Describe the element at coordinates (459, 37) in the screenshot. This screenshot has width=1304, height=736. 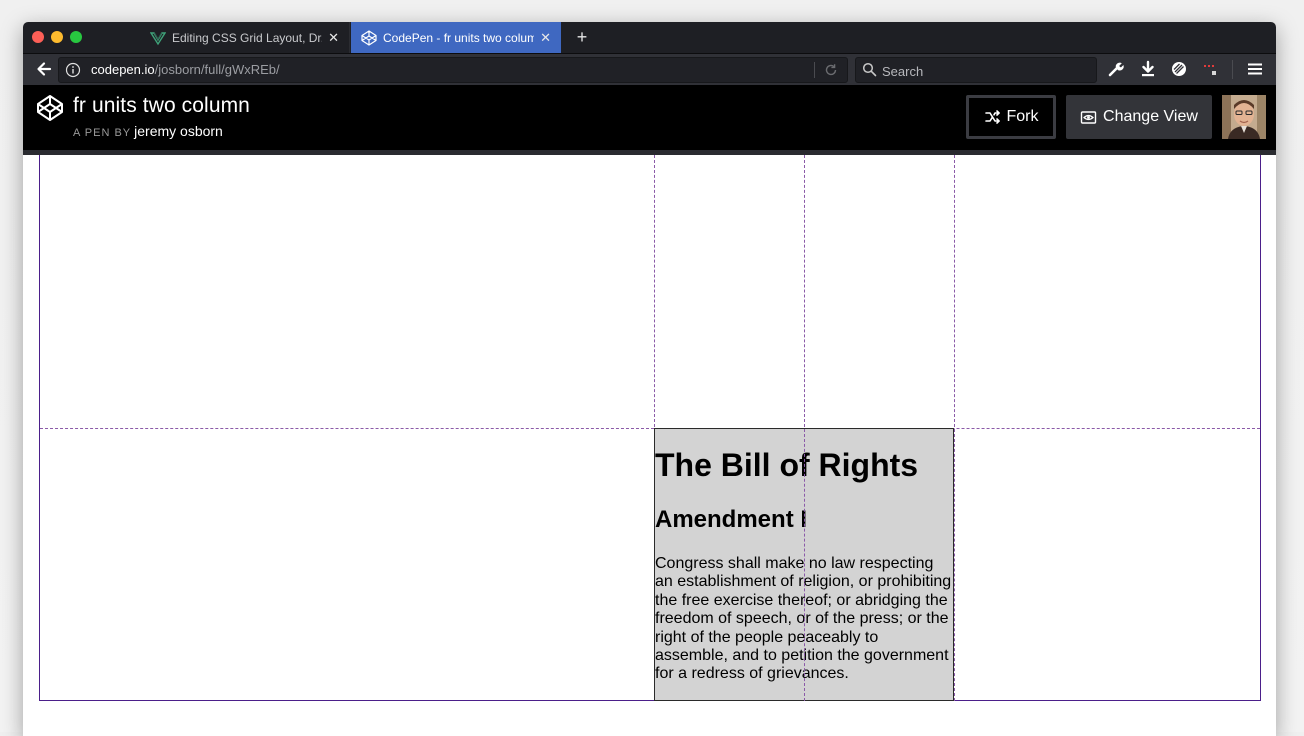
I see `tab-title: CodePen - fr units two column` at that location.